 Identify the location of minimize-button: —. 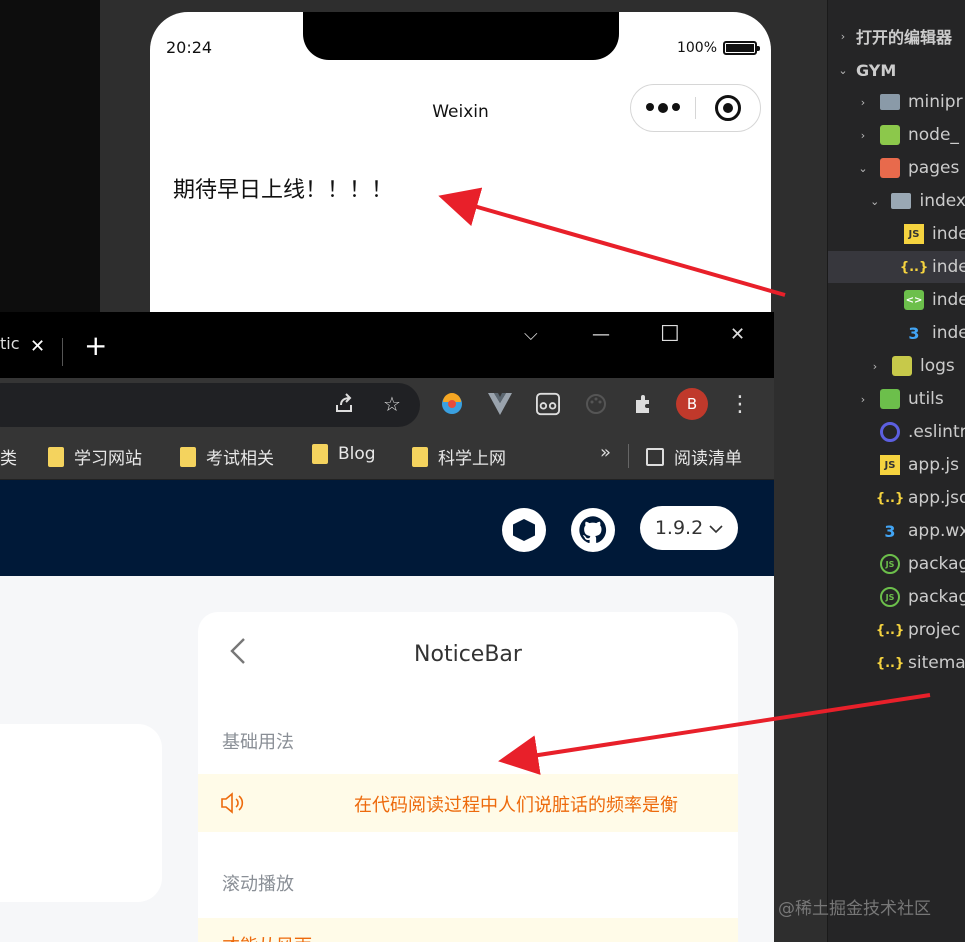
(601, 334).